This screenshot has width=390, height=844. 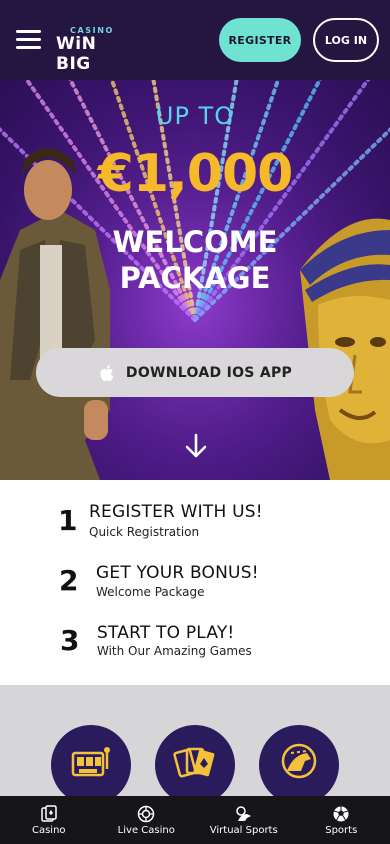 I want to click on download-ios-app-button: DOWNLOAD IOS APP, so click(x=195, y=372).